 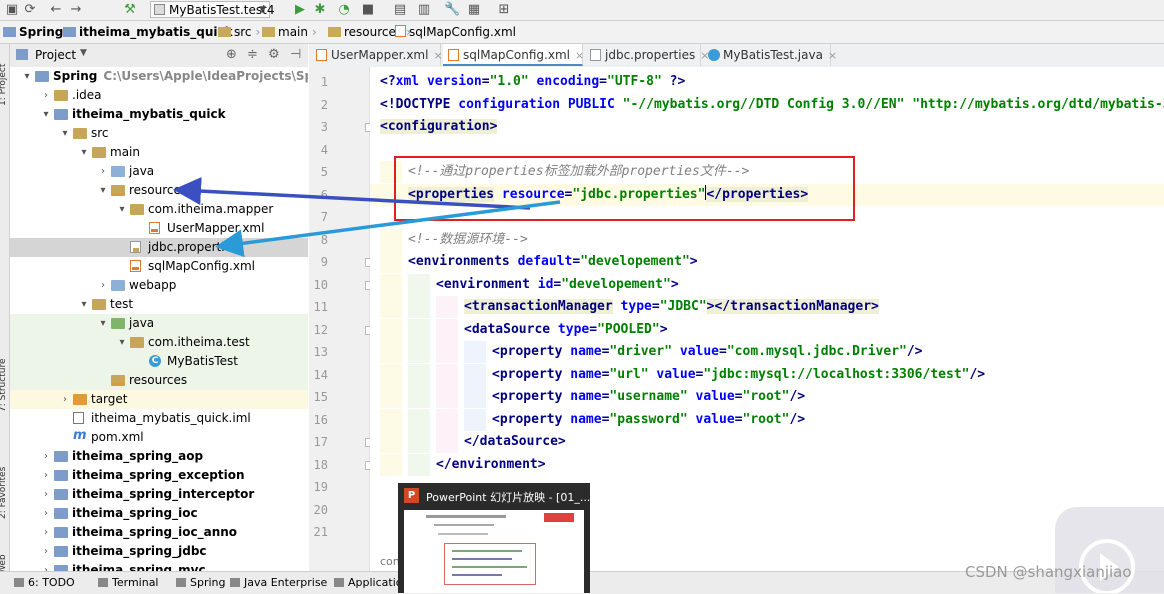 I want to click on tree-item: › itheima_spring_interceptor, so click(x=159, y=494).